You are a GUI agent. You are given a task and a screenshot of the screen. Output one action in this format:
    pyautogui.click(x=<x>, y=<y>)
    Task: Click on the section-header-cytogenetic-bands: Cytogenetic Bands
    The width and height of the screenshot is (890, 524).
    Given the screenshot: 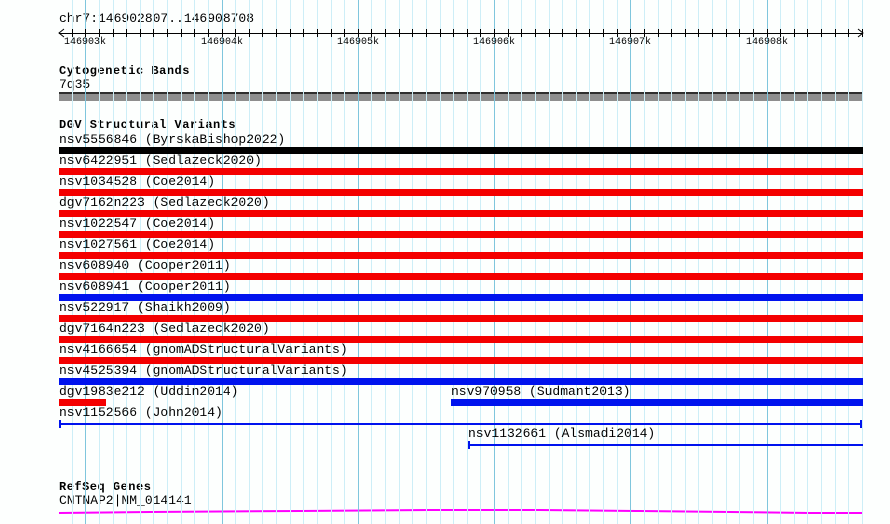 What is the action you would take?
    pyautogui.click(x=124, y=71)
    